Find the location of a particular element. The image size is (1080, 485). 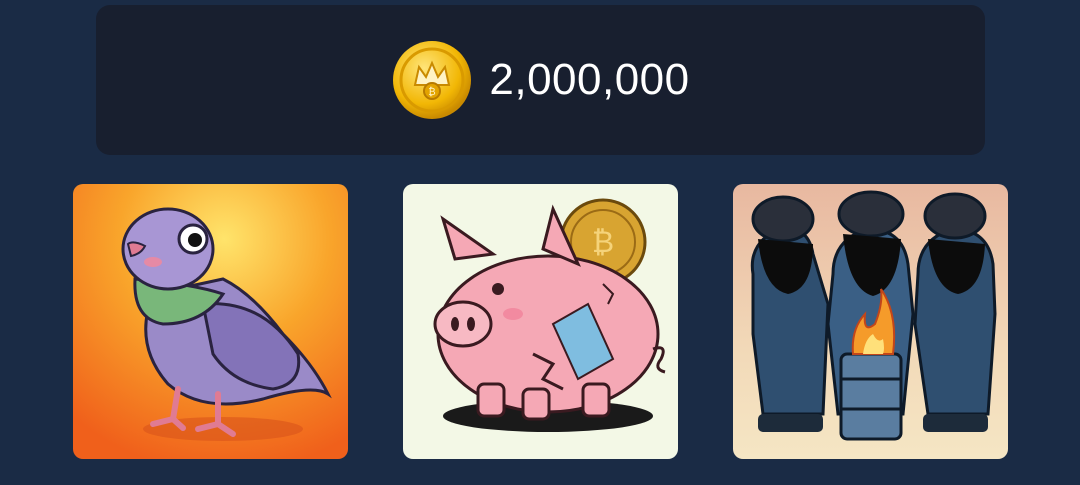

broken-piggy-bank-icon: ₿ is located at coordinates (540, 321).